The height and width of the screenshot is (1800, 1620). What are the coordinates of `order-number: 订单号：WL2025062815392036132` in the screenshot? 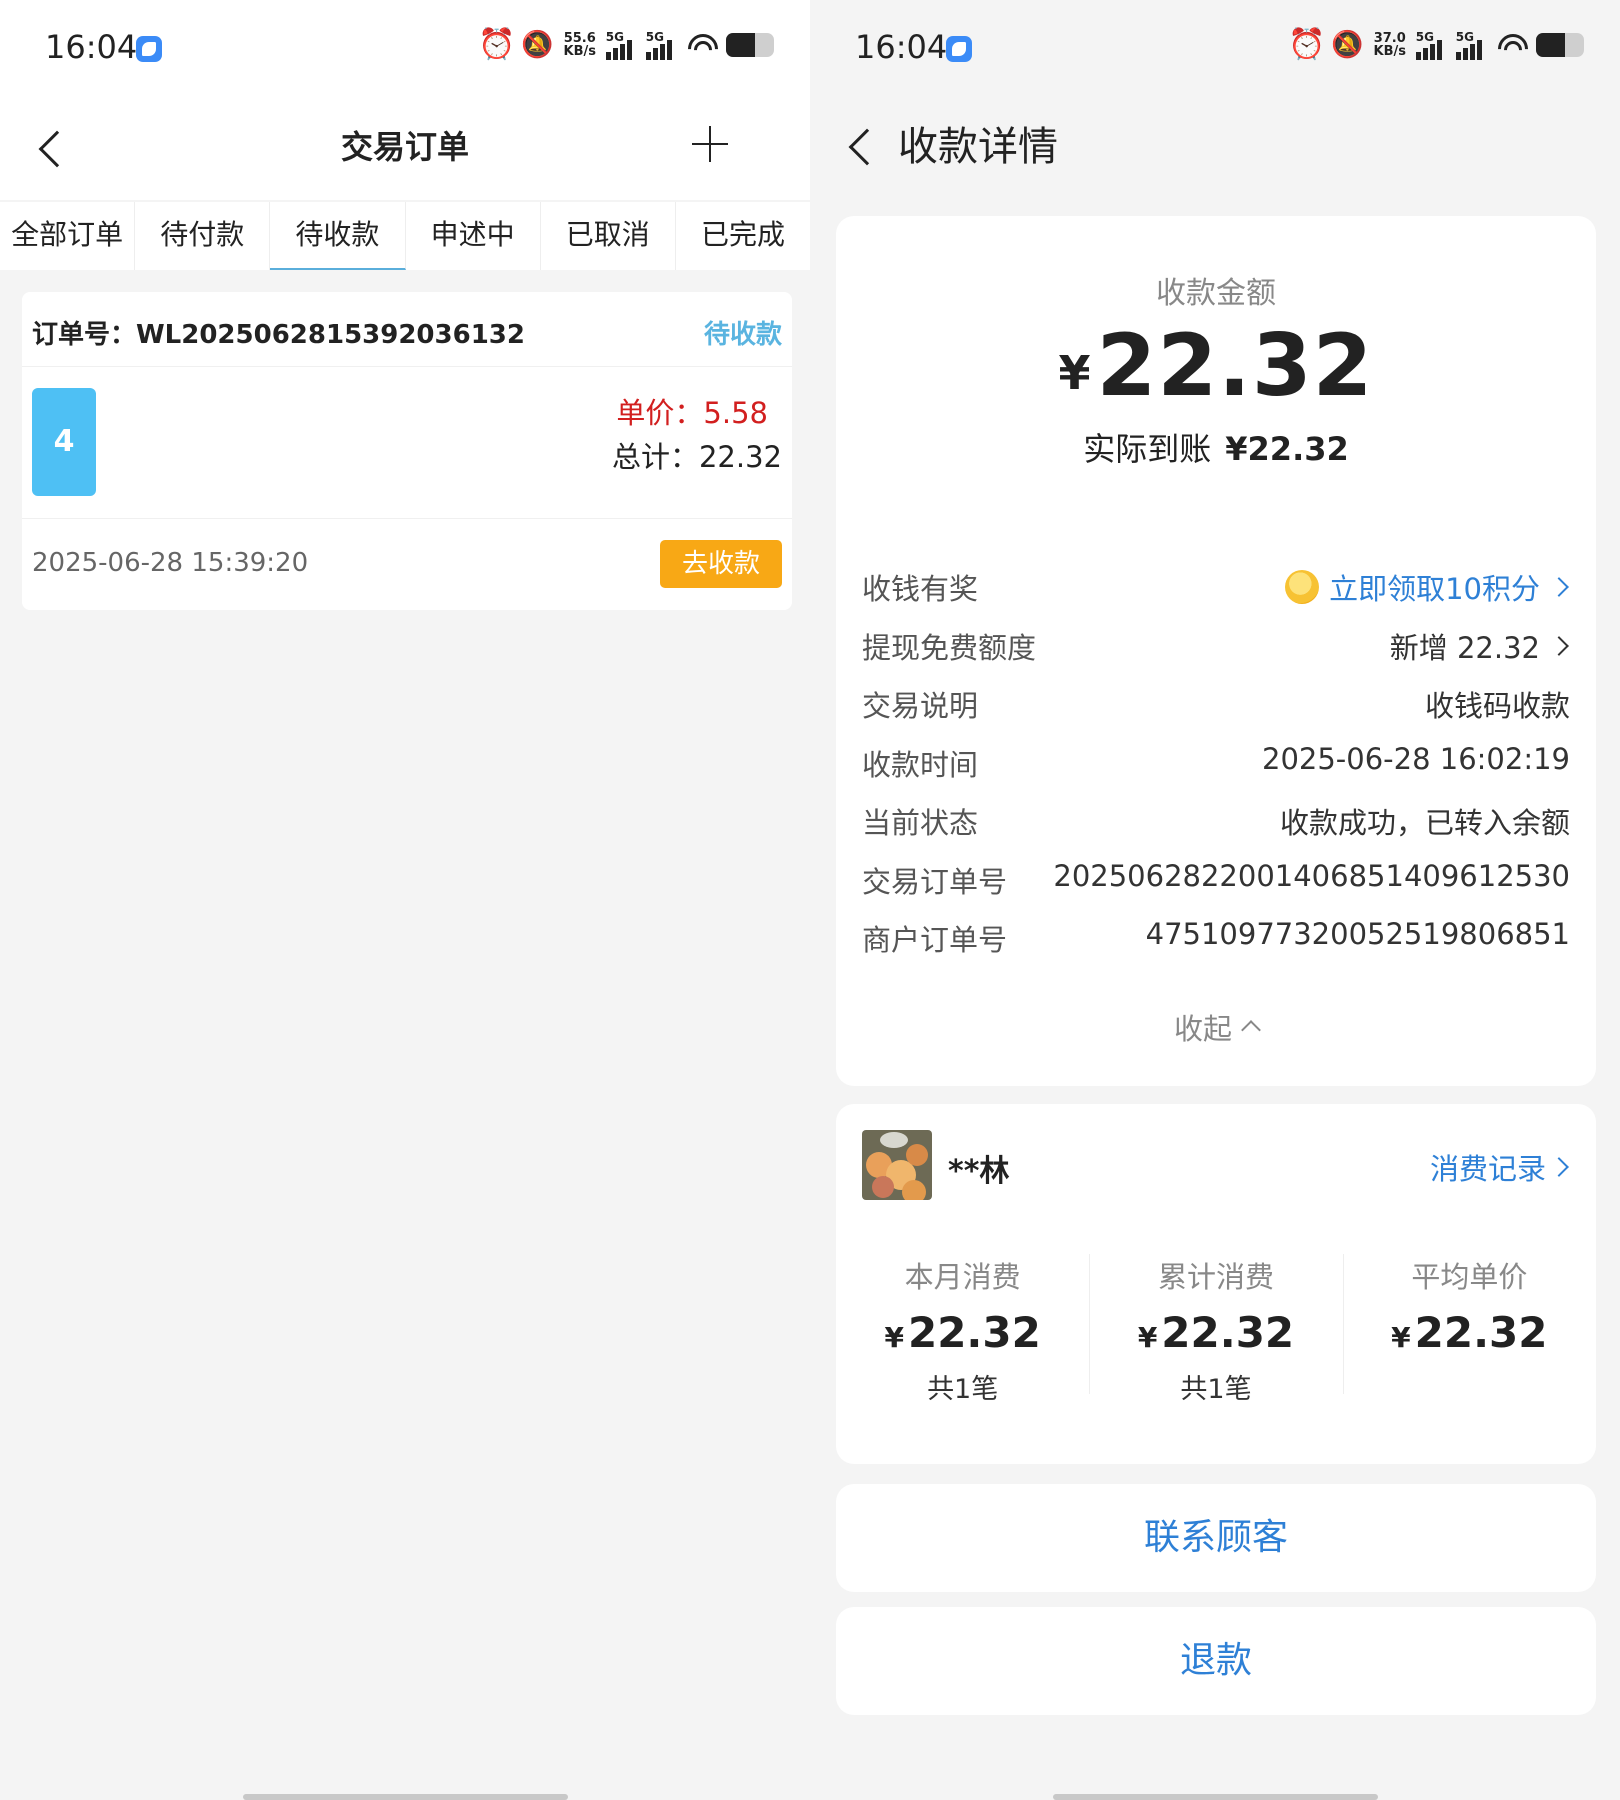 It's located at (278, 335).